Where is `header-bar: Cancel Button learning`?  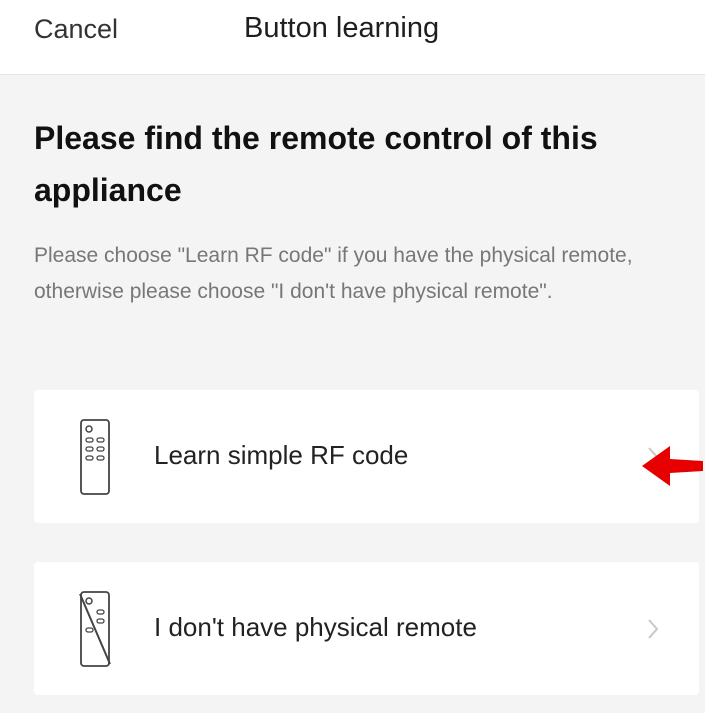
header-bar: Cancel Button learning is located at coordinates (352, 37).